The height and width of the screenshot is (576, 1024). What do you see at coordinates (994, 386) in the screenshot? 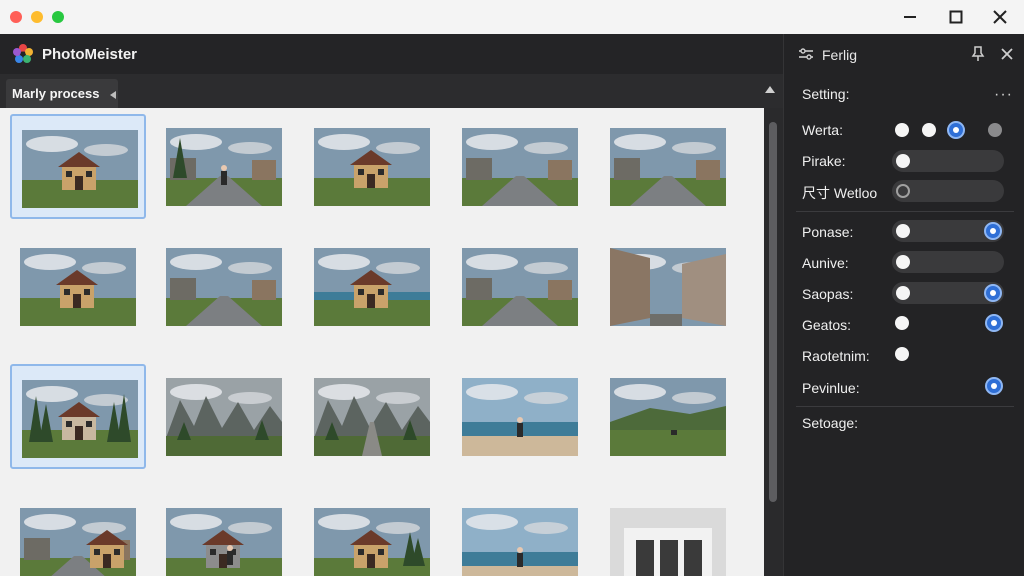
I see `pevinlue-toggle-on` at bounding box center [994, 386].